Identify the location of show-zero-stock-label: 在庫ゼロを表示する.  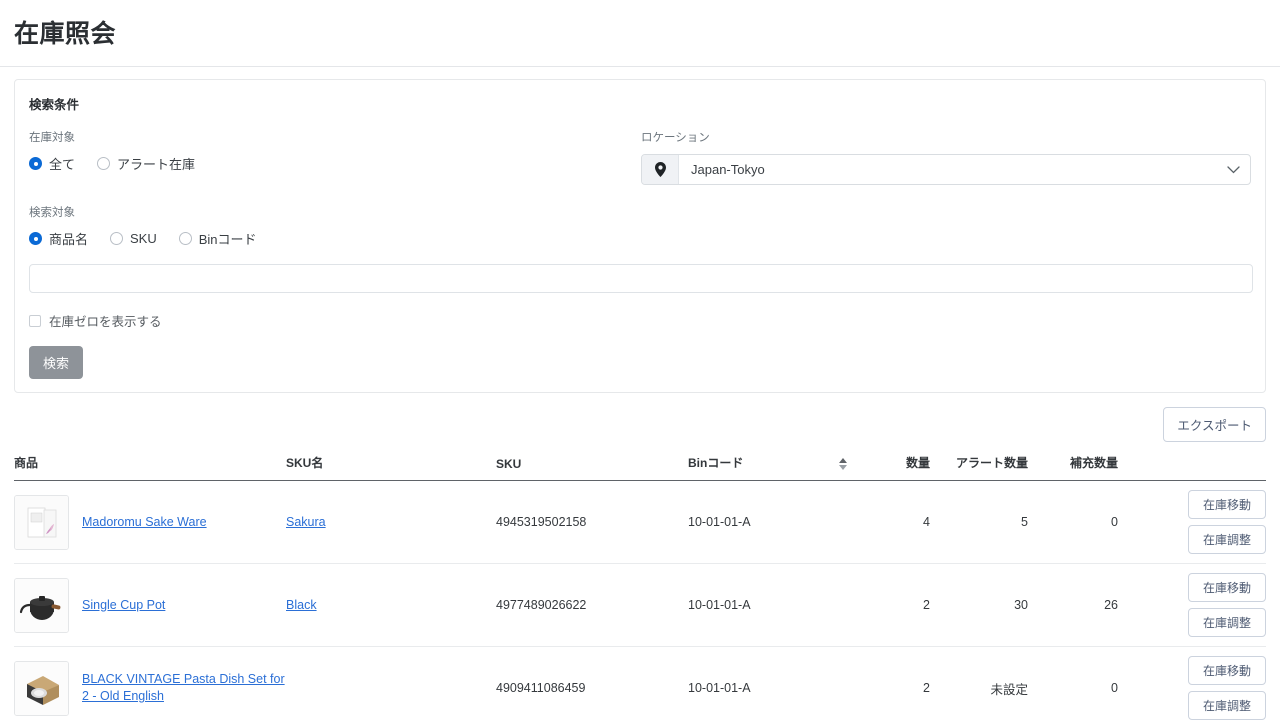
(105, 322).